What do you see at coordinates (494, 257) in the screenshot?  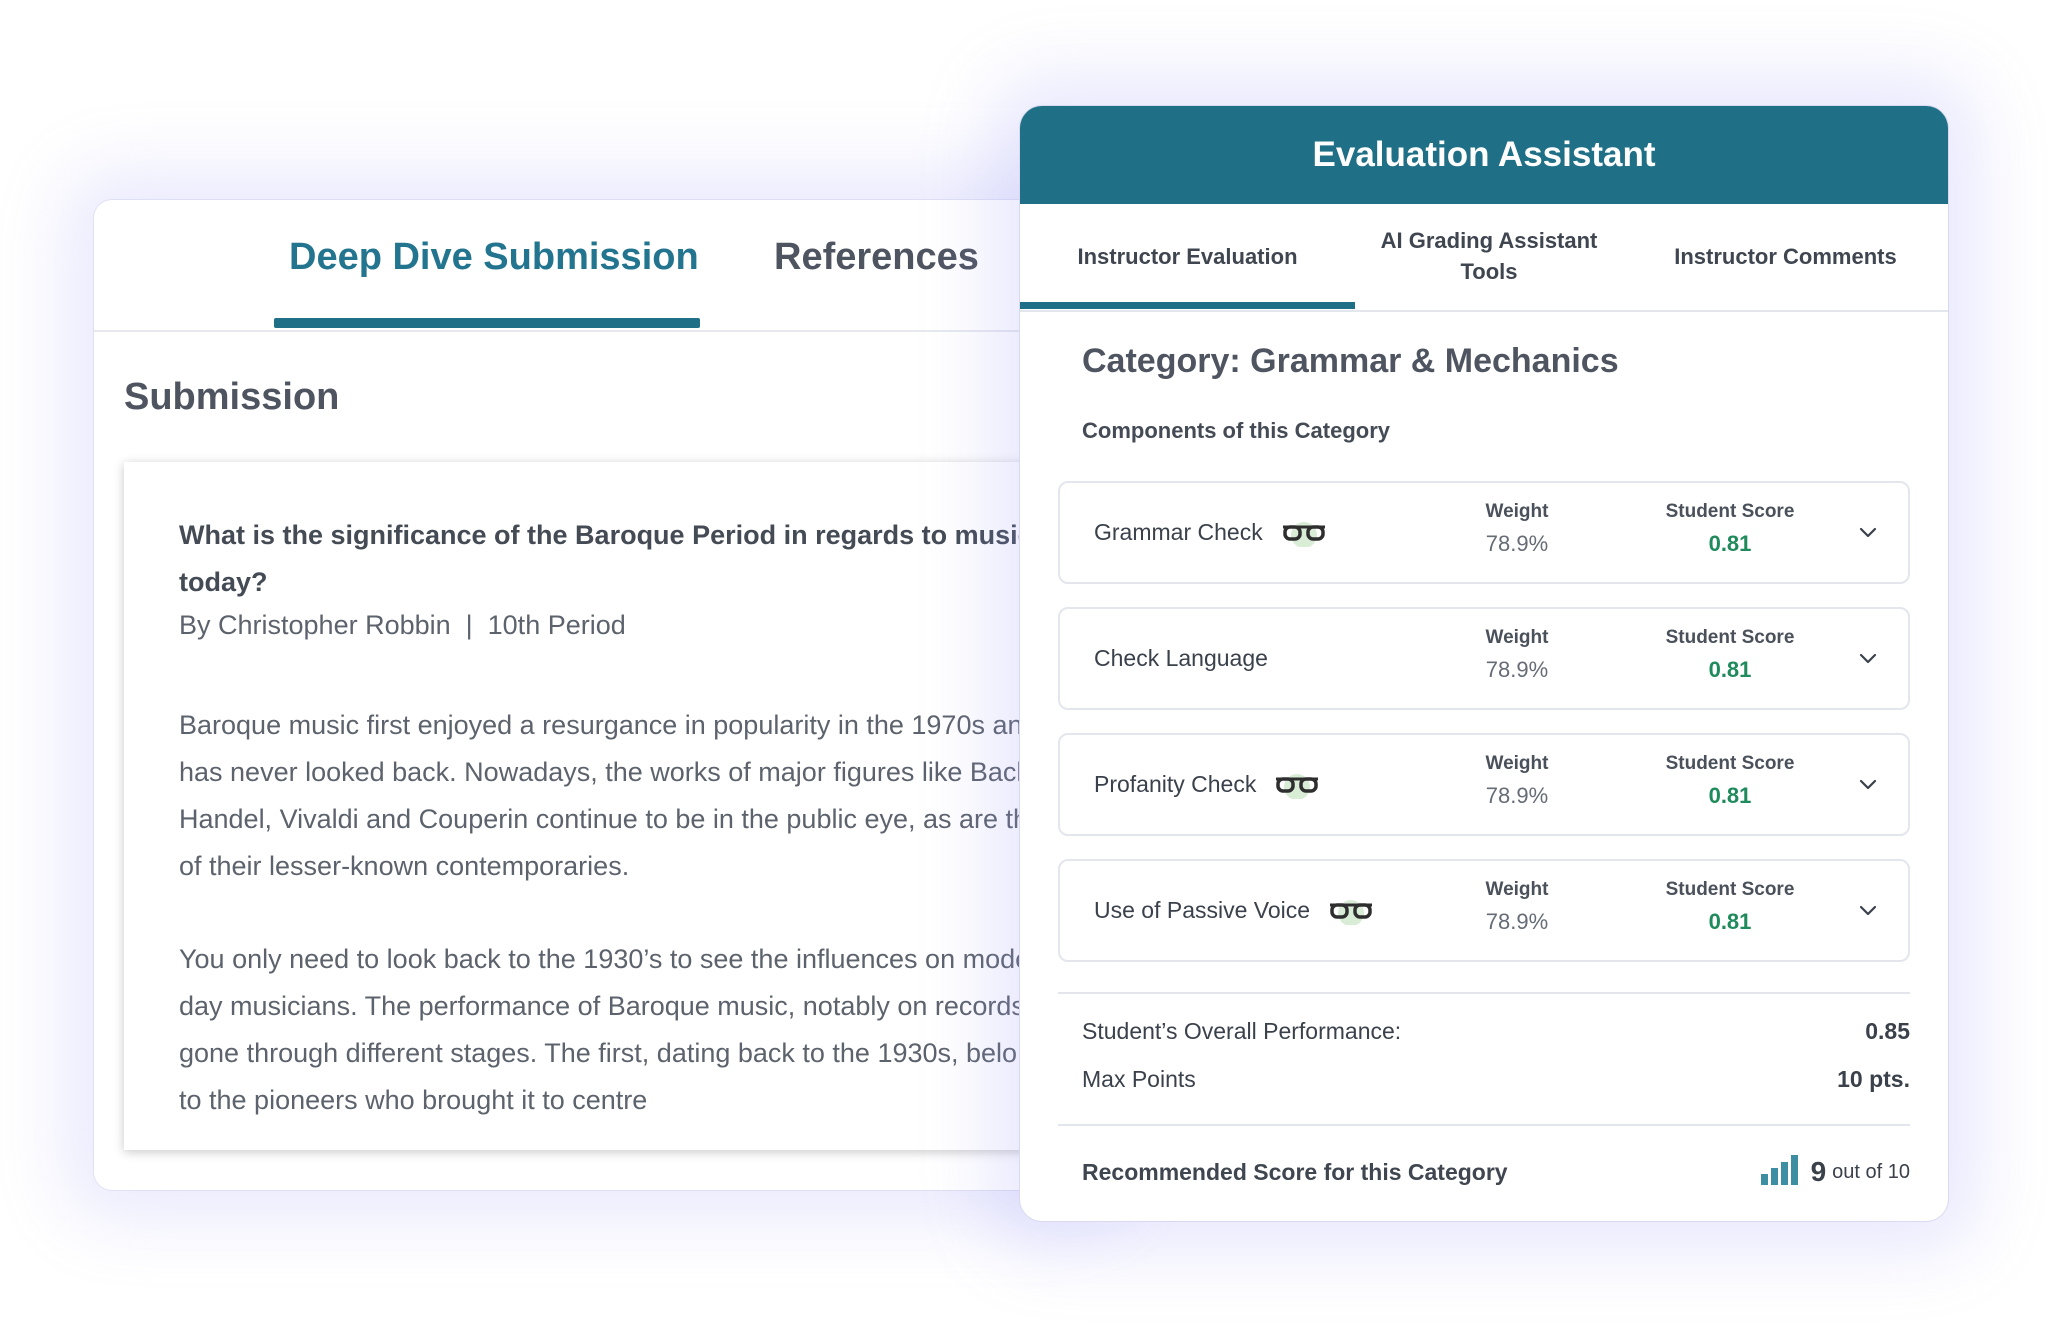 I see `tab-deep-dive-submission: Deep Dive Submission` at bounding box center [494, 257].